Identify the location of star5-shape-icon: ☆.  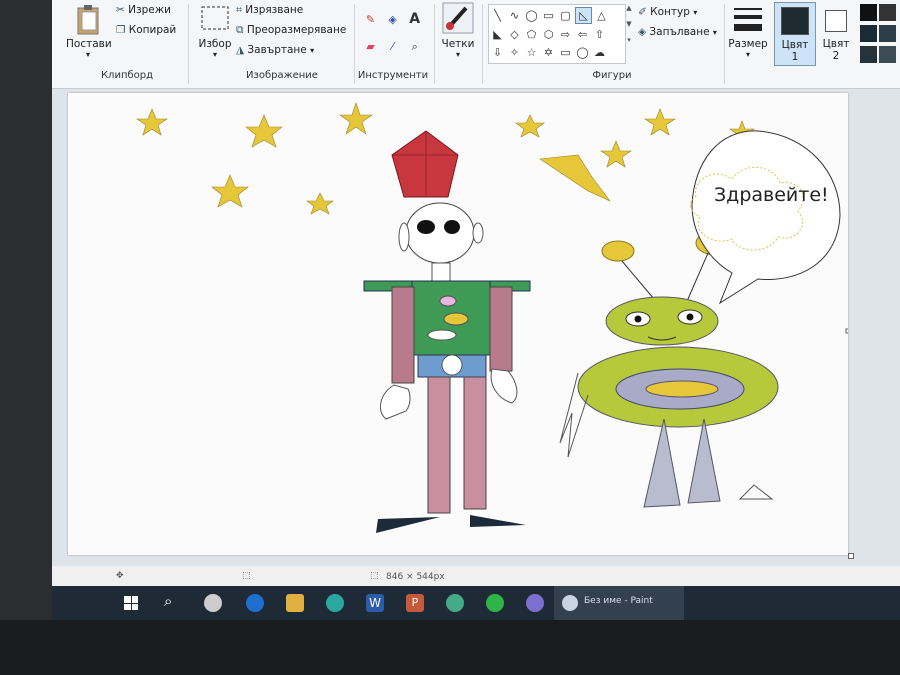
(531, 52).